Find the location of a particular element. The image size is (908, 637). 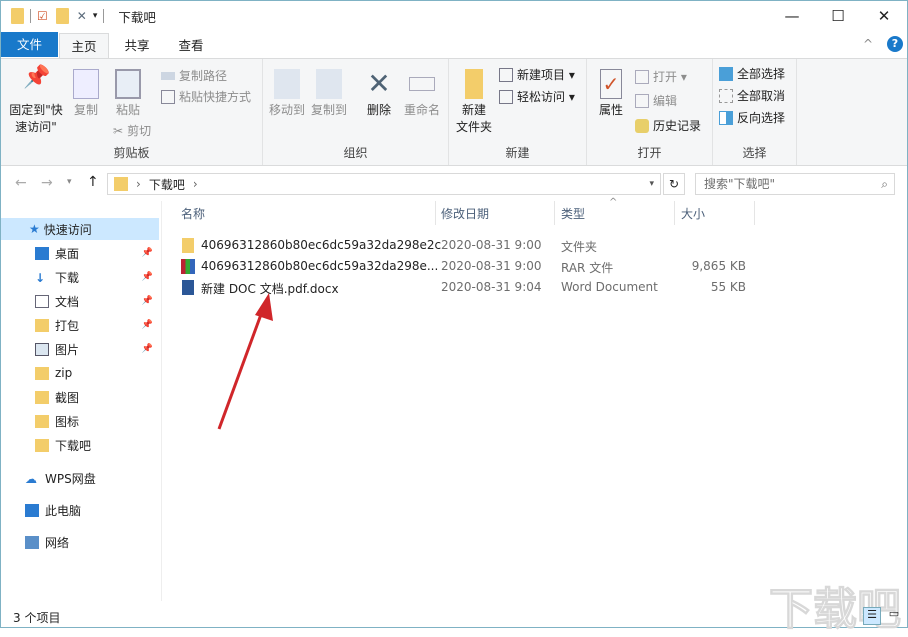

sort-ascending-icon: ^ is located at coordinates (613, 202).